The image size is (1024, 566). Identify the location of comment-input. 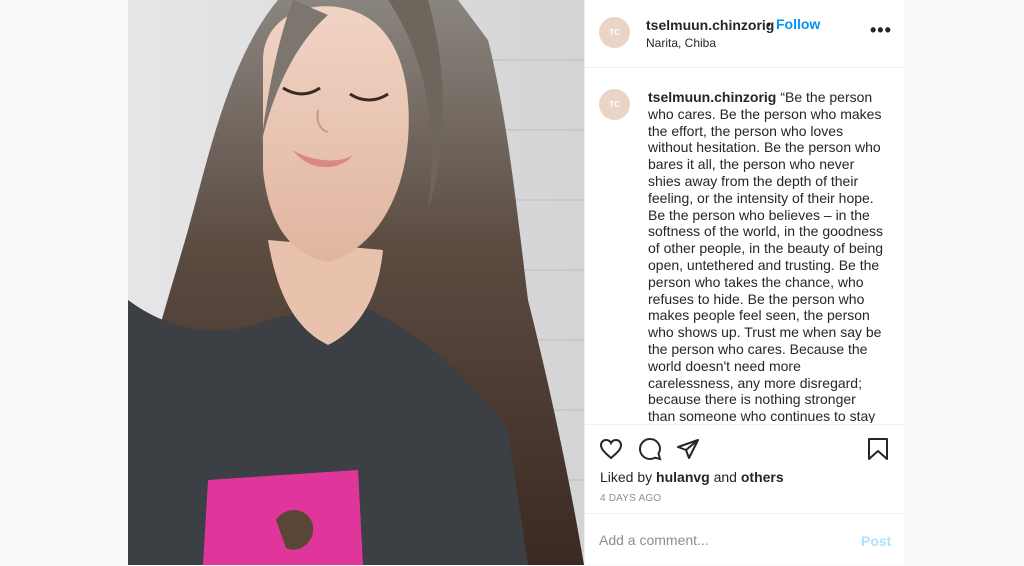
(719, 540).